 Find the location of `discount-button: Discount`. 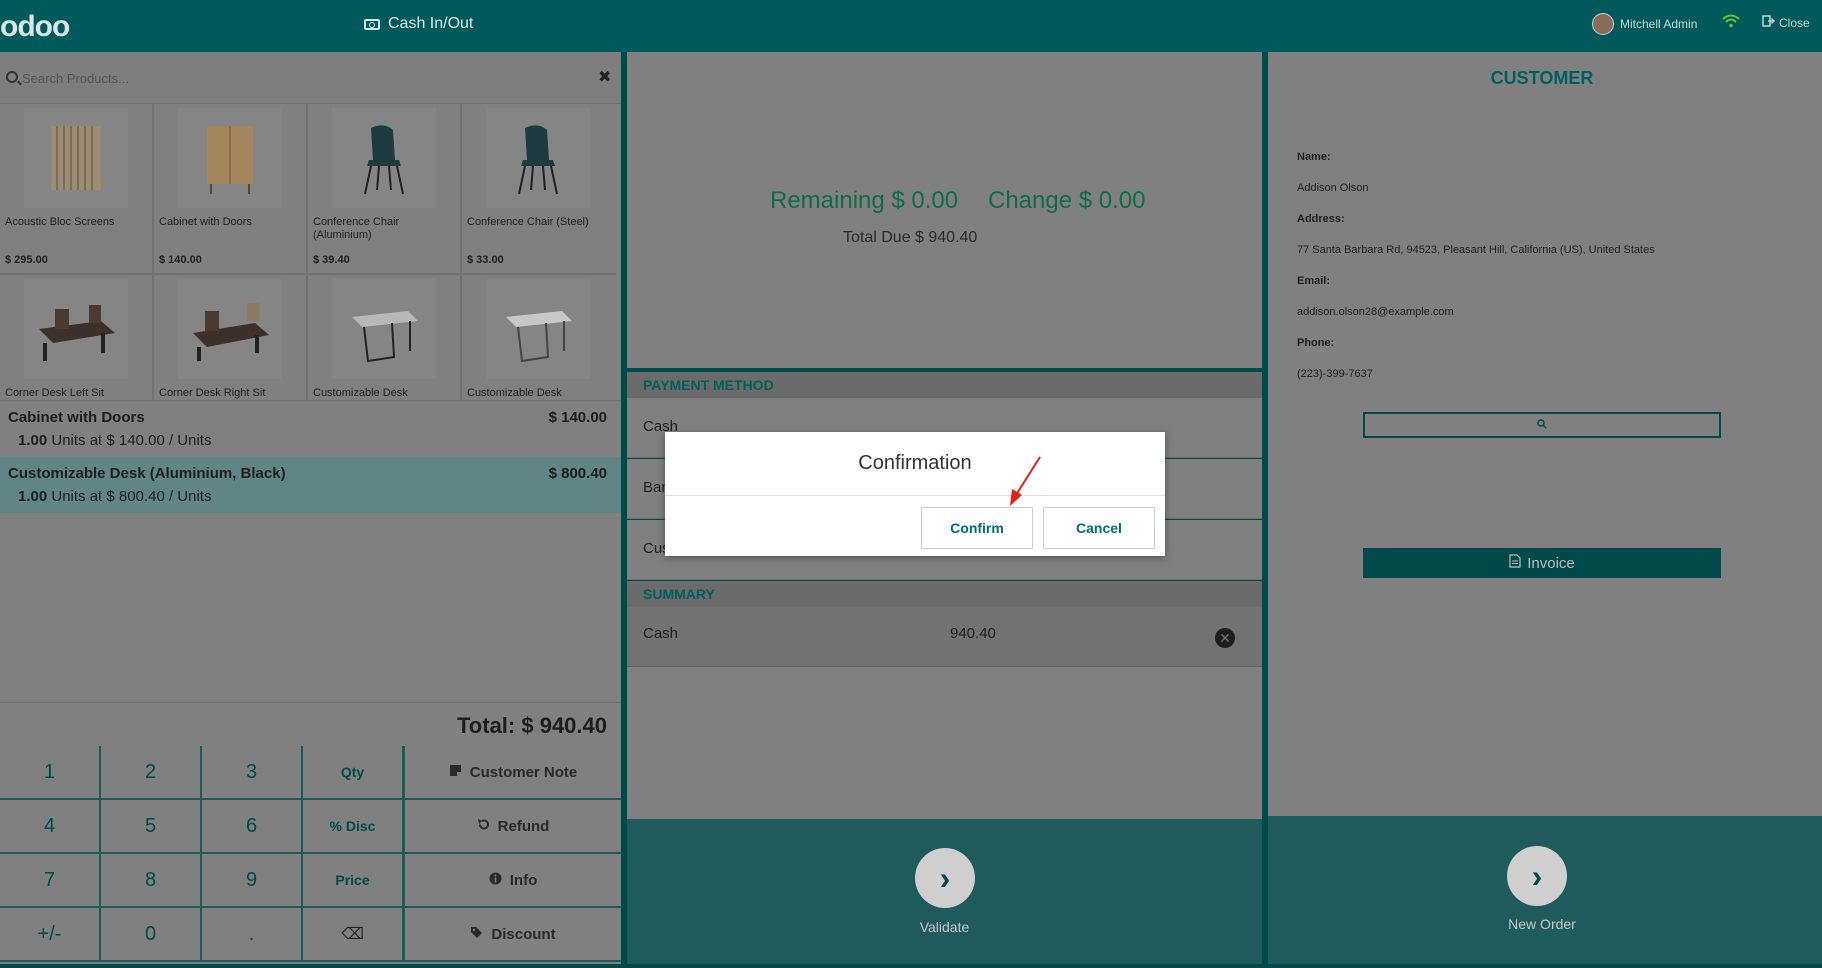

discount-button: Discount is located at coordinates (512, 935).